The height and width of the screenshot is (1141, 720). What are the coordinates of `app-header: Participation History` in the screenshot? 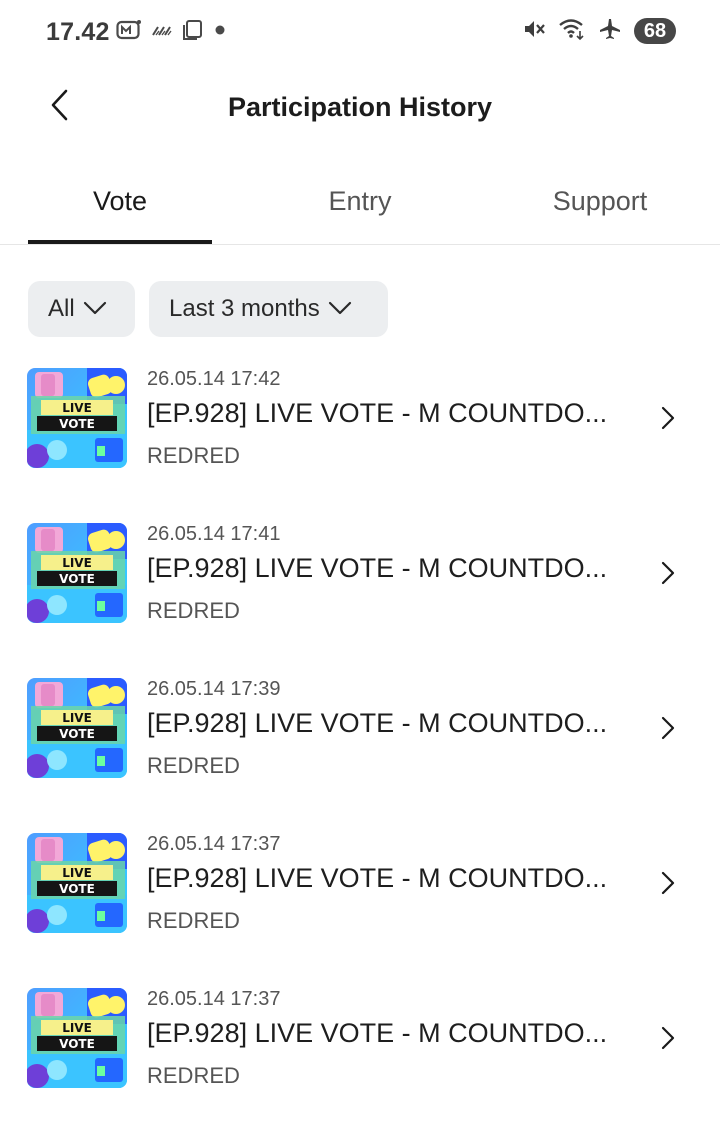 It's located at (360, 109).